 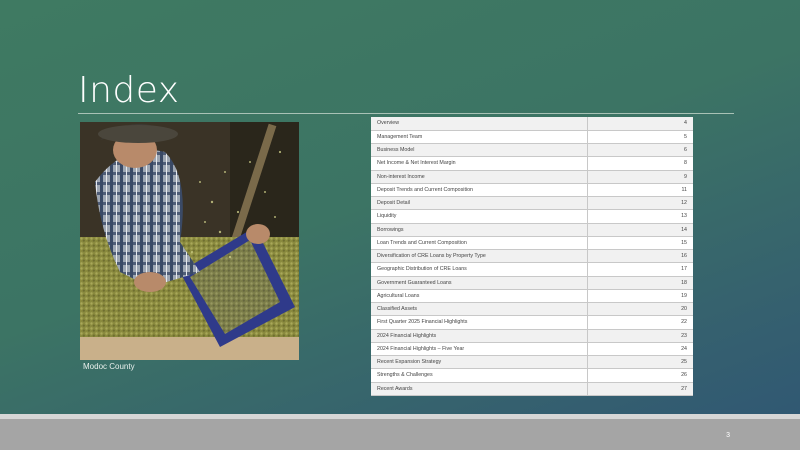 What do you see at coordinates (728, 435) in the screenshot?
I see `page-number: 3` at bounding box center [728, 435].